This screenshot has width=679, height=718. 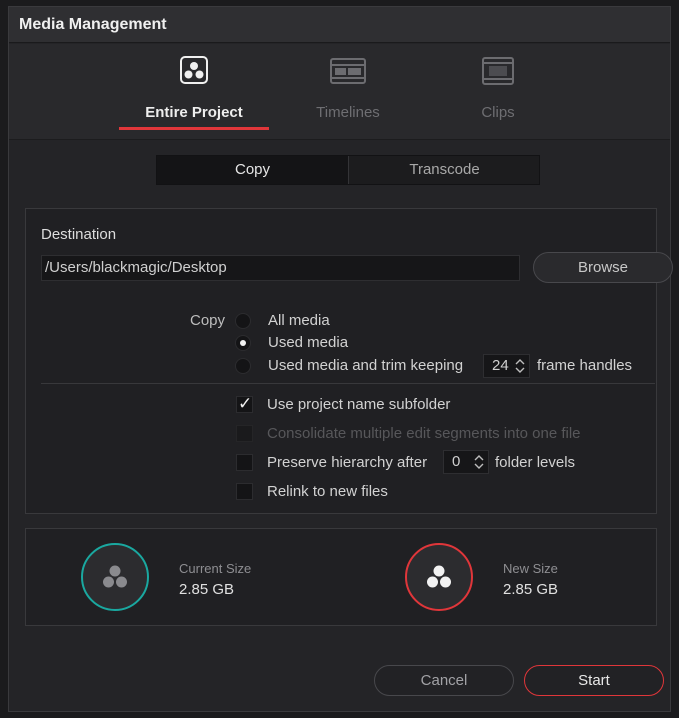 What do you see at coordinates (348, 112) in the screenshot?
I see `tab-timelines-label: Timelines` at bounding box center [348, 112].